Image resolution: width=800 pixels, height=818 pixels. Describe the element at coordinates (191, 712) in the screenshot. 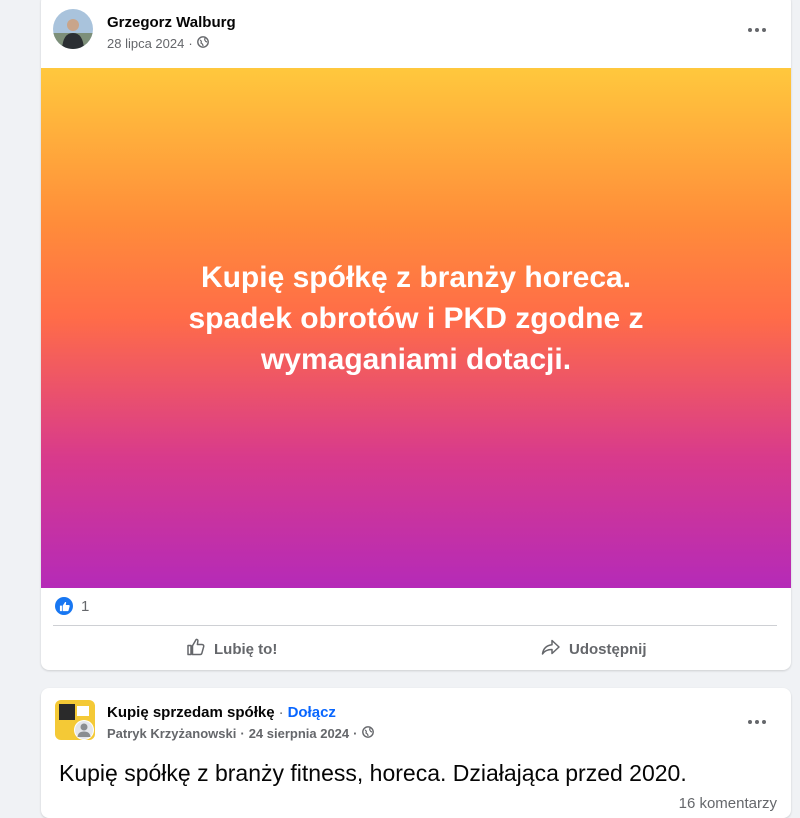

I see `group-name: Kupię sprzedam spółkę` at that location.